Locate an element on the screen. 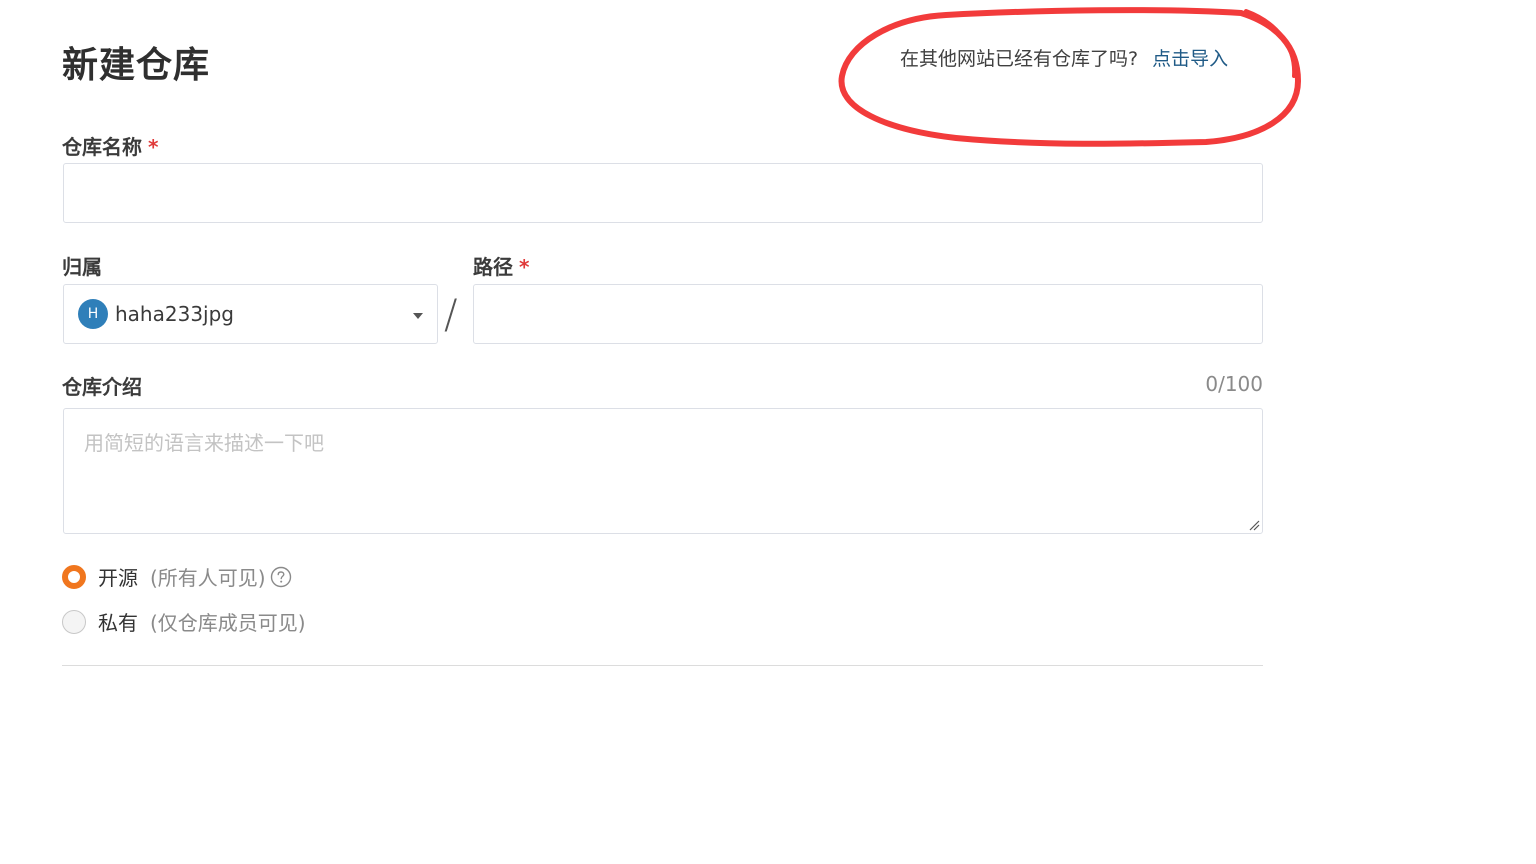 Image resolution: width=1536 pixels, height=864 pixels. radio-public: 开源 (所有人可见) is located at coordinates (177, 576).